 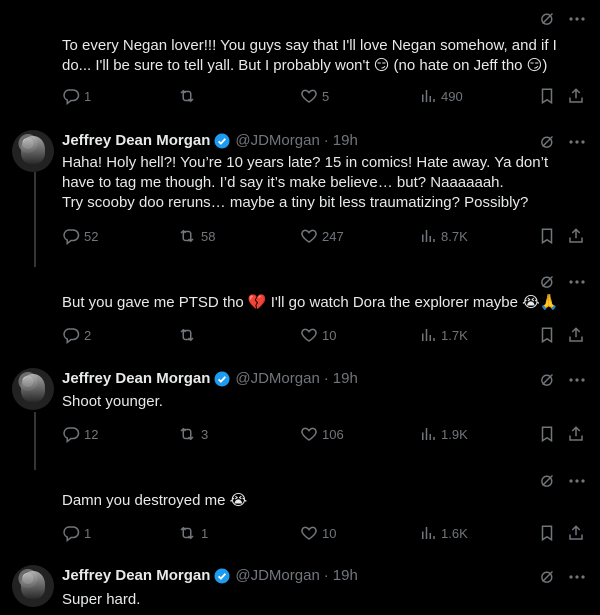 I want to click on reply-button: 52, so click(x=80, y=236).